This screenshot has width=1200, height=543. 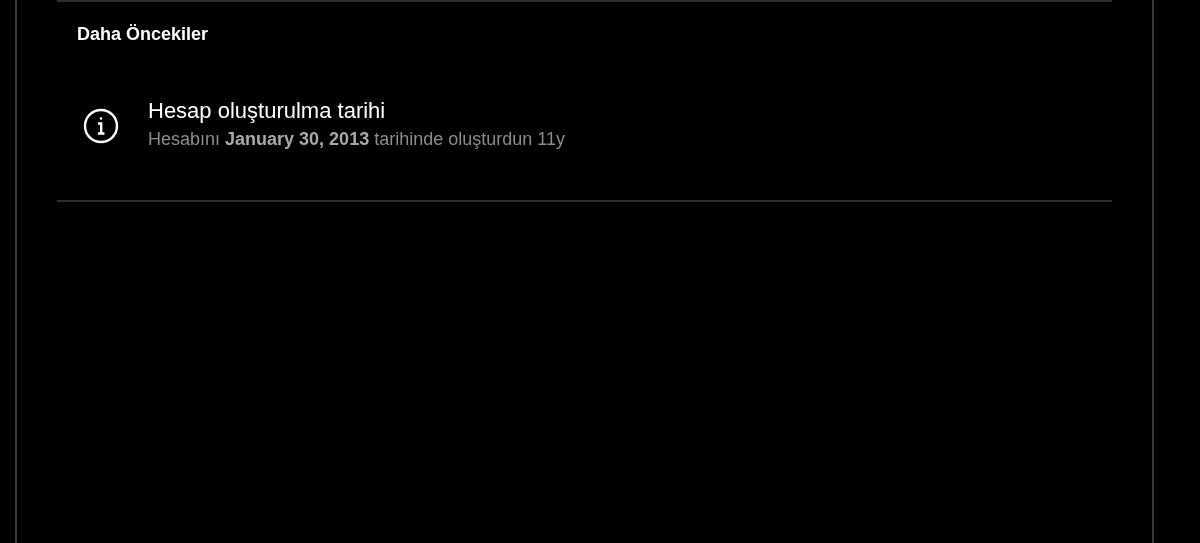 What do you see at coordinates (267, 111) in the screenshot?
I see `item-title: Hesap oluşturulma tarihi` at bounding box center [267, 111].